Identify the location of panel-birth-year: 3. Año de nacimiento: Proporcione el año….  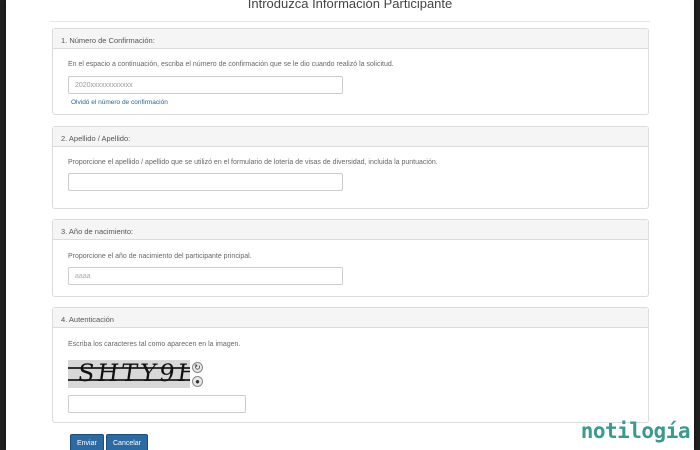
(350, 258).